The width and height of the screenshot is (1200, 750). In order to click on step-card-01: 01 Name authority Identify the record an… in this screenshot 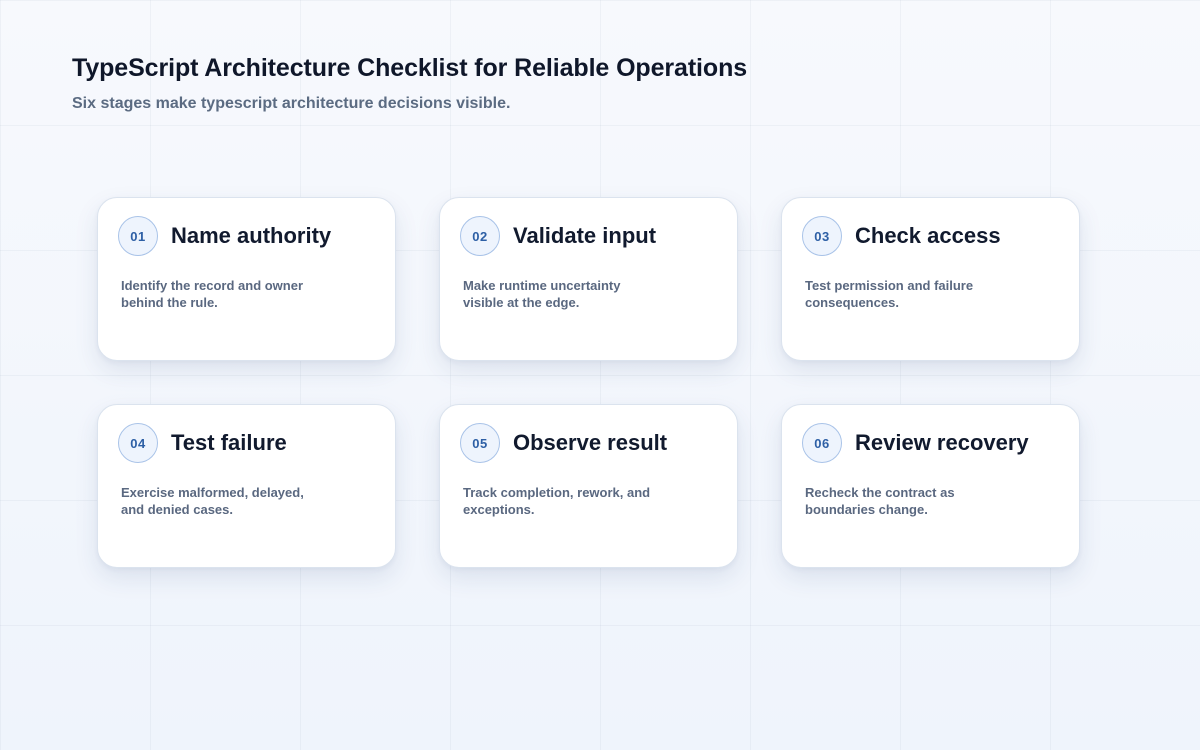, I will do `click(246, 279)`.